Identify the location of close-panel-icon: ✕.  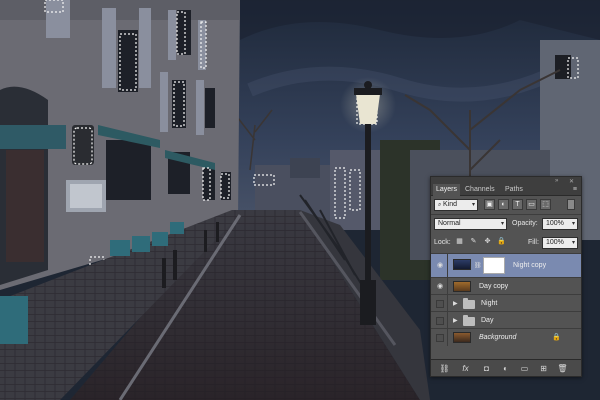
(571, 181).